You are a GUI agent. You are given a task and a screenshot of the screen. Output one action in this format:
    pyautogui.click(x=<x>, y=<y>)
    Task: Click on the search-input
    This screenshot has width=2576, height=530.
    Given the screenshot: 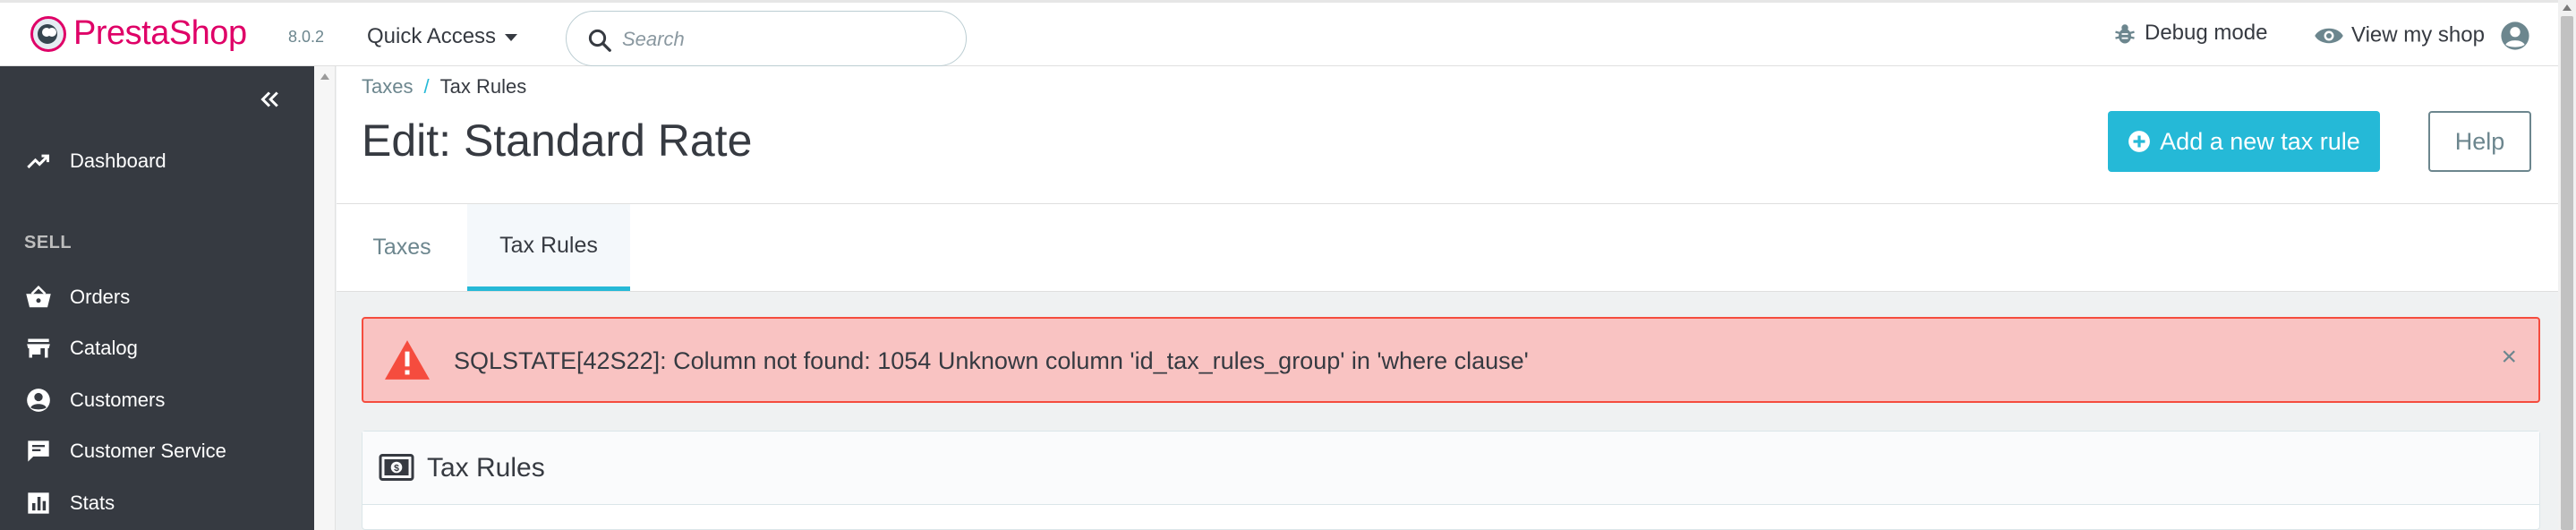 What is the action you would take?
    pyautogui.click(x=783, y=39)
    